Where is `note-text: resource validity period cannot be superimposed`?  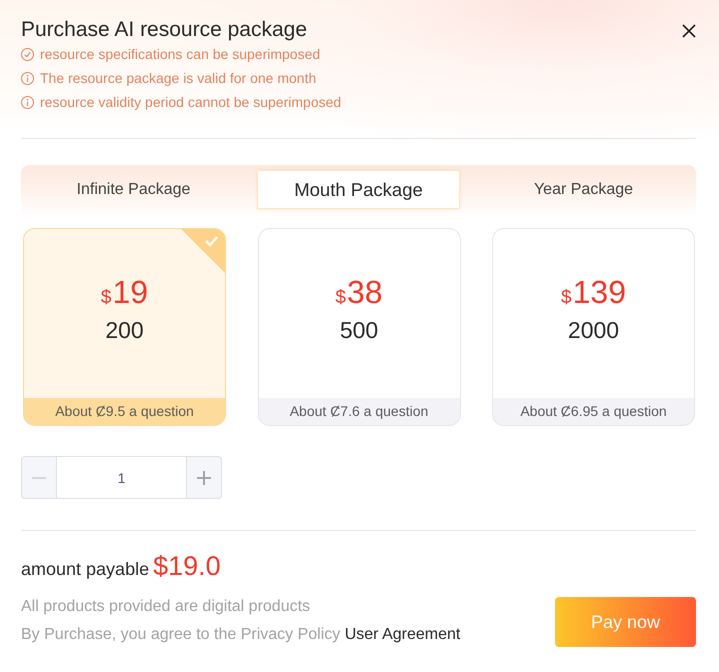
note-text: resource validity period cannot be superimposed is located at coordinates (191, 102).